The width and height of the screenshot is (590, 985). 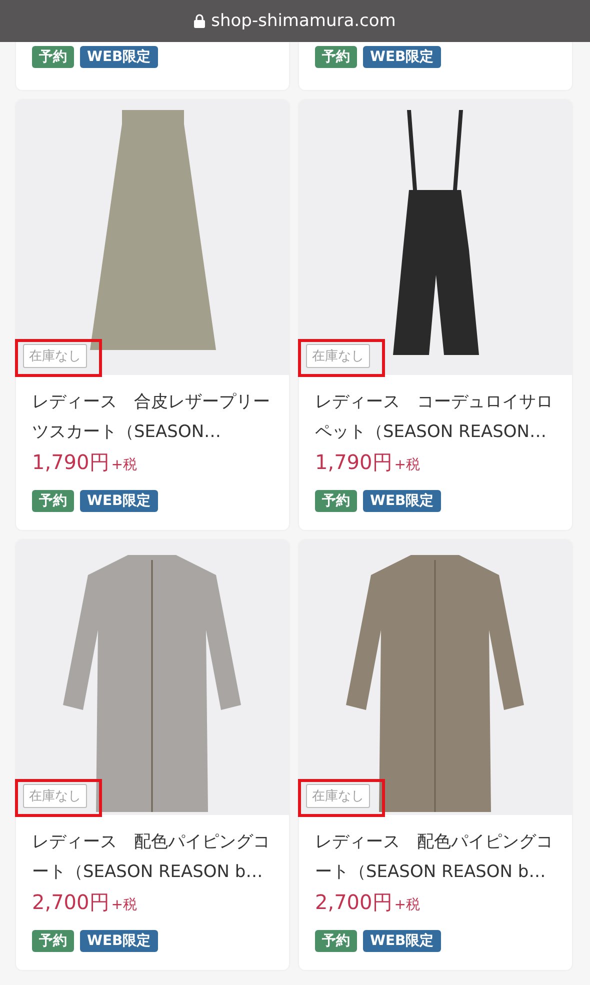 What do you see at coordinates (303, 21) in the screenshot?
I see `url-text: shop-shimamura.com` at bounding box center [303, 21].